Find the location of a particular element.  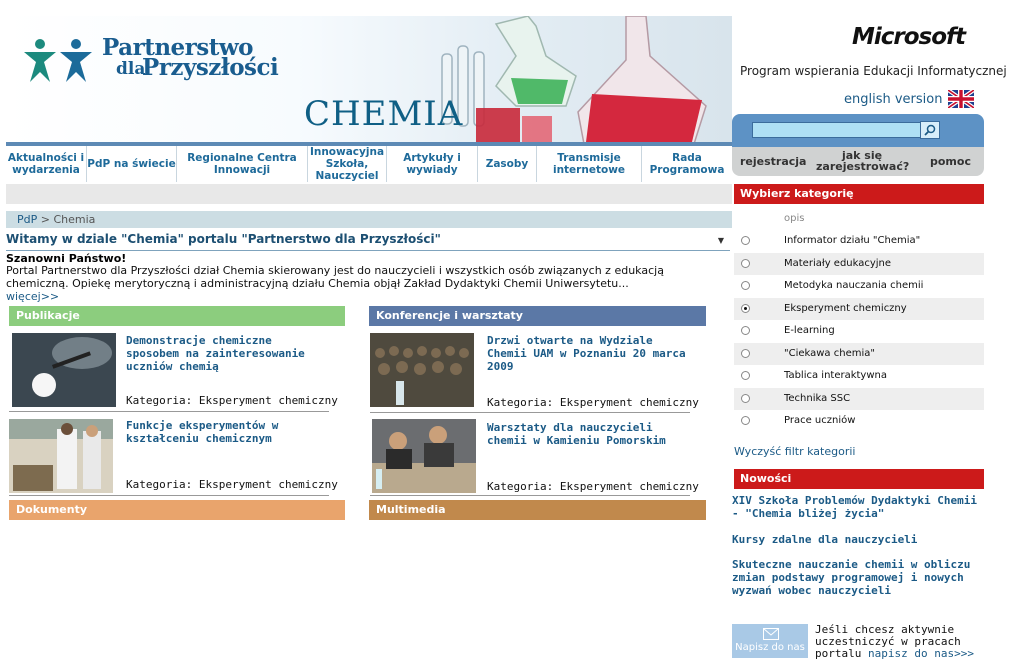

nav-item-program-council: Rada Programowa is located at coordinates (687, 164).